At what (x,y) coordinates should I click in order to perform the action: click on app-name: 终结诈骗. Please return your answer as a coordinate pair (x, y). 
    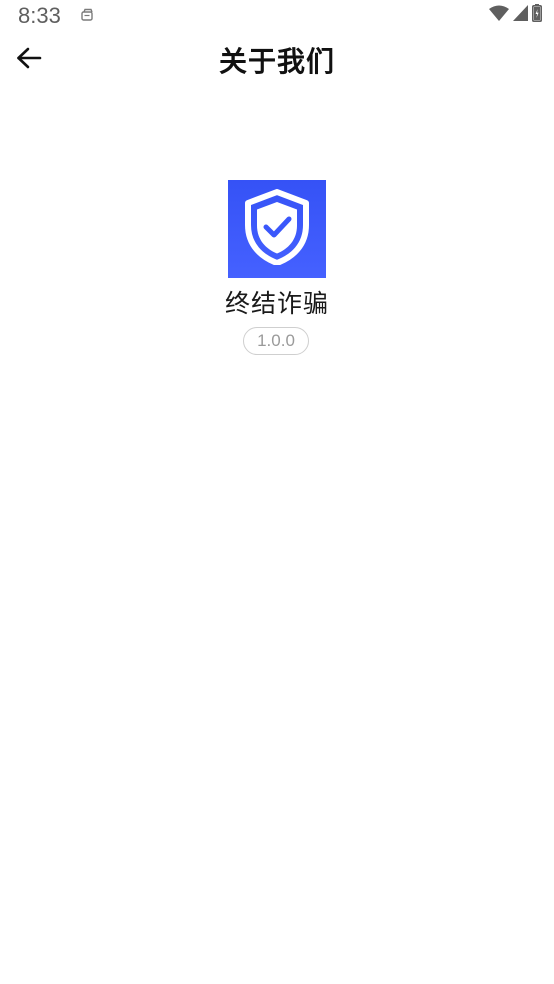
    Looking at the image, I should click on (276, 303).